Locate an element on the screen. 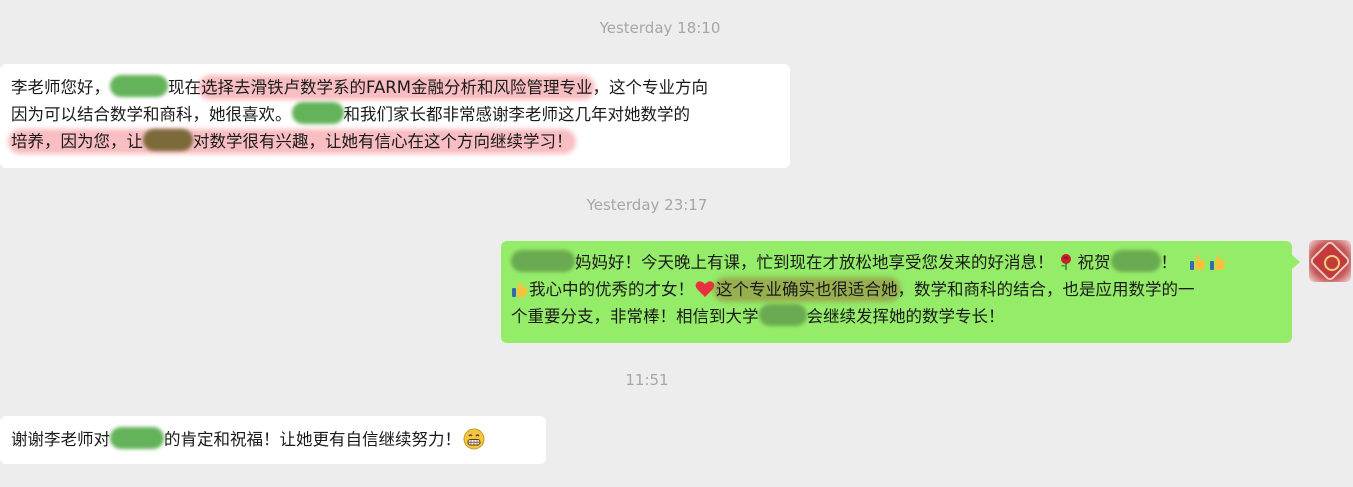  timestamp: Yesterday 23:17 is located at coordinates (647, 205).